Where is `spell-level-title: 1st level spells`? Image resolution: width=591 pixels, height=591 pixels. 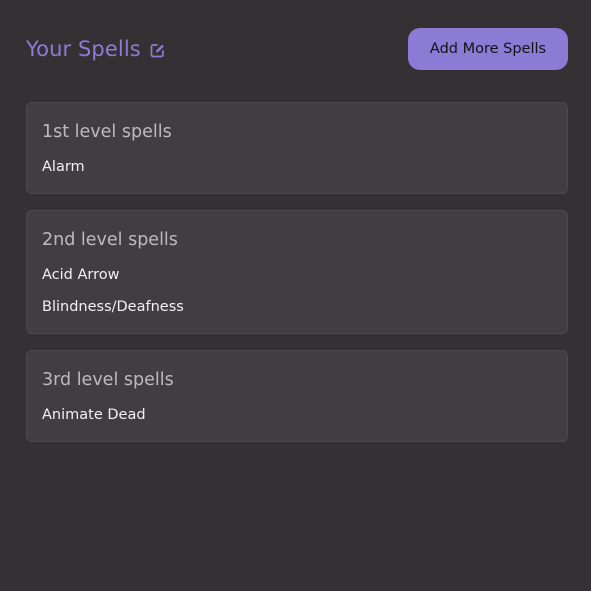
spell-level-title: 1st level spells is located at coordinates (107, 132).